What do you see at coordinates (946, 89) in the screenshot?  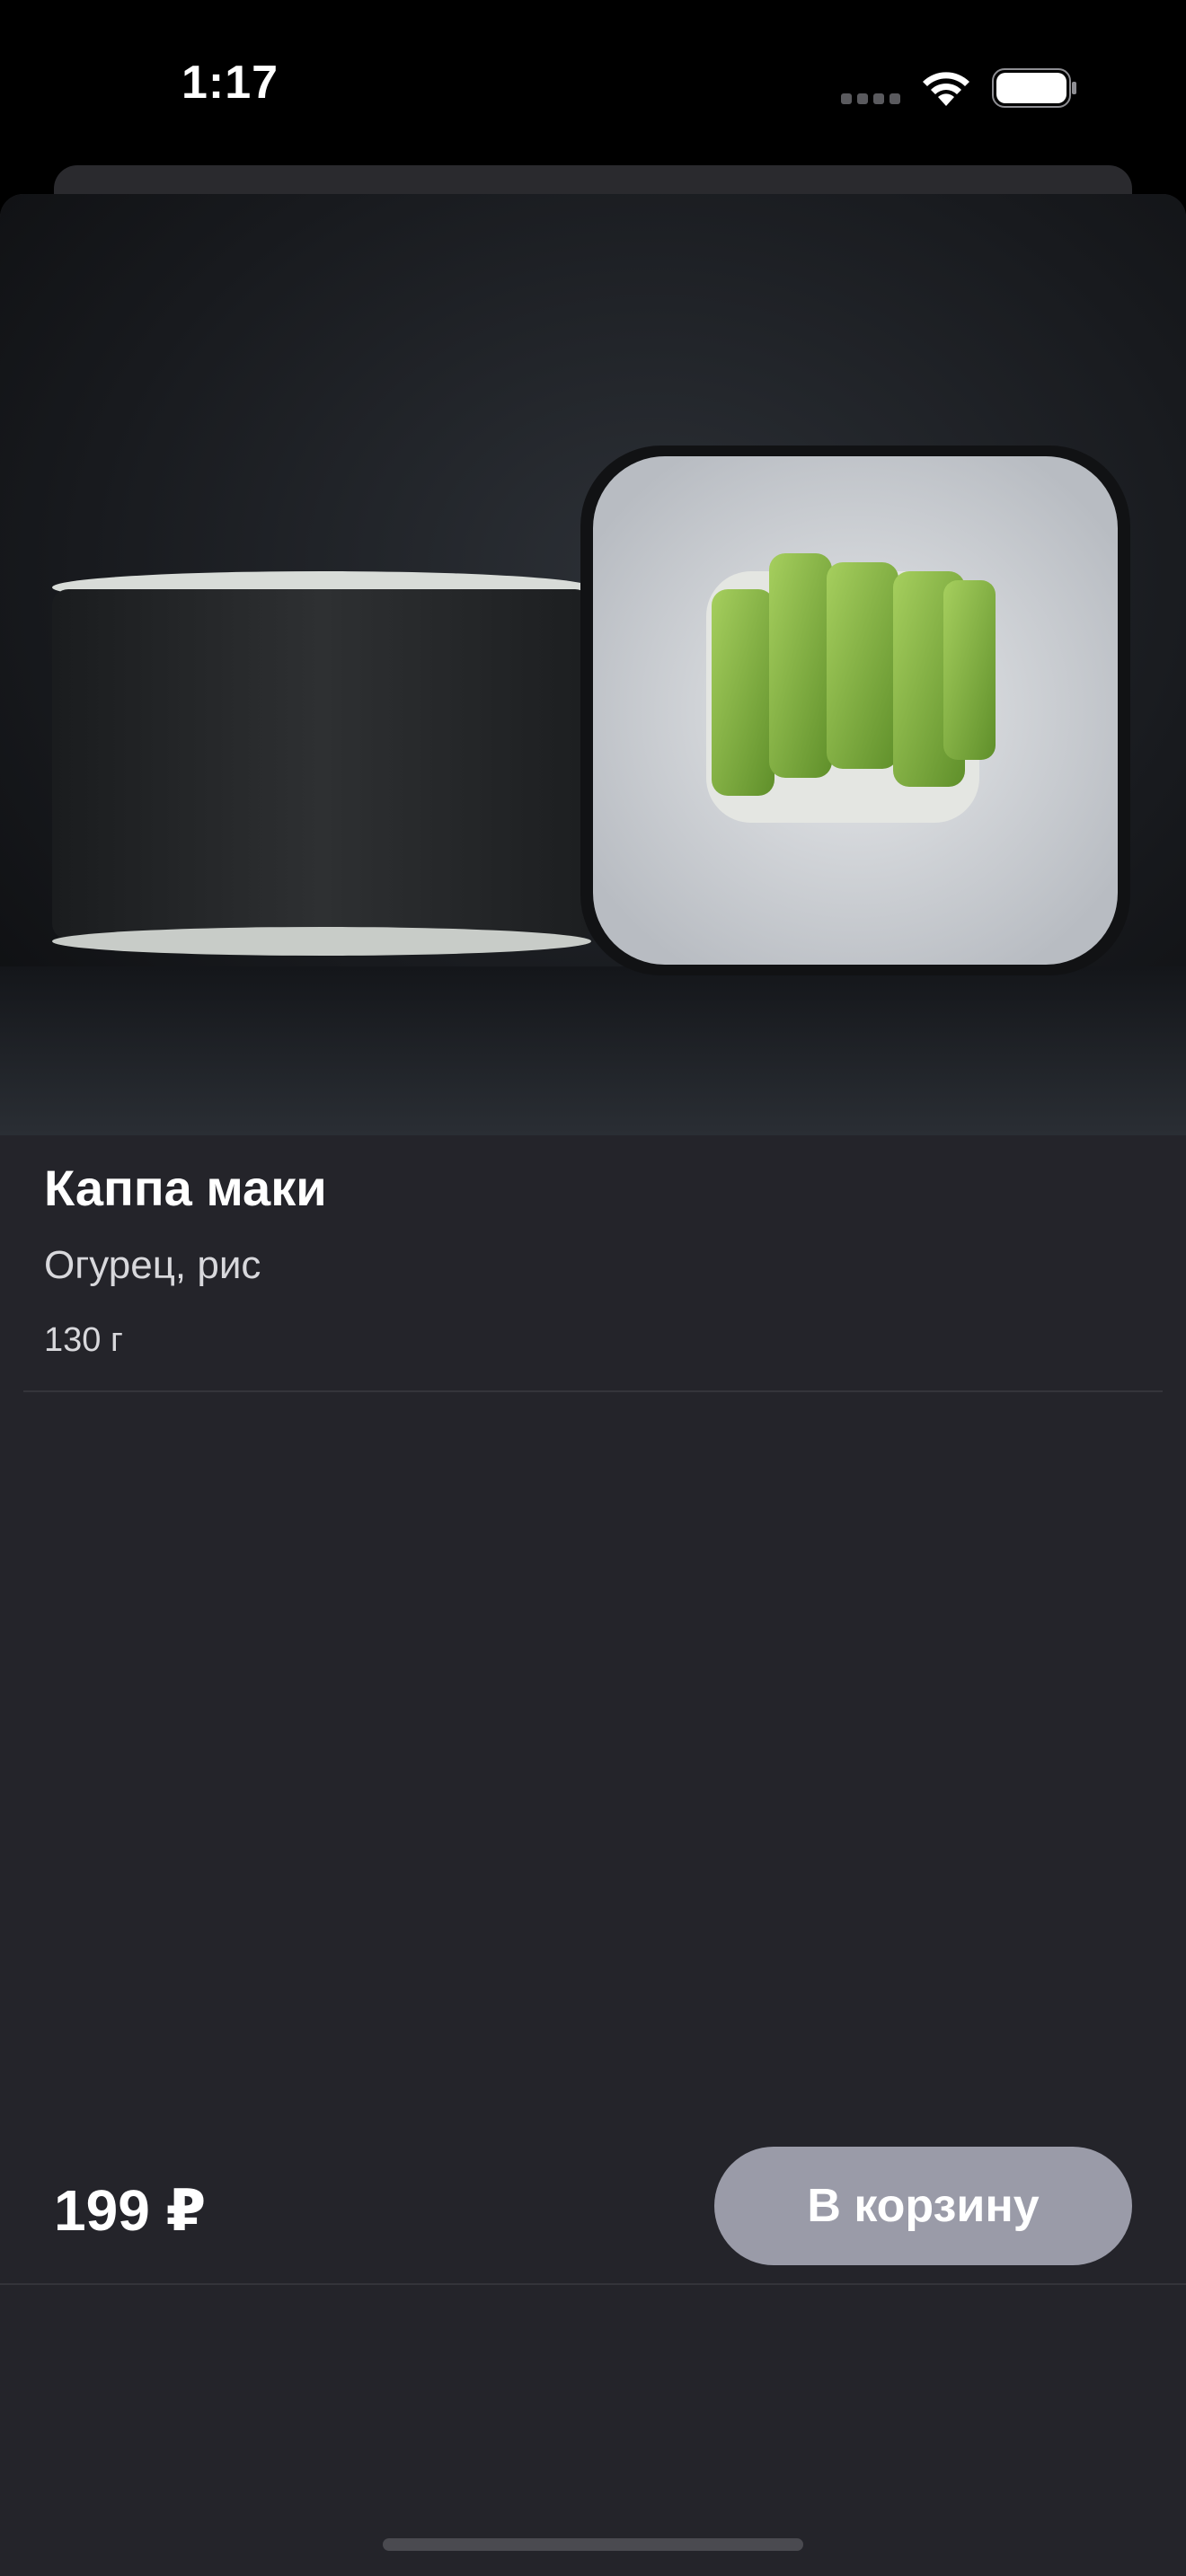 I see `wifi-icon` at bounding box center [946, 89].